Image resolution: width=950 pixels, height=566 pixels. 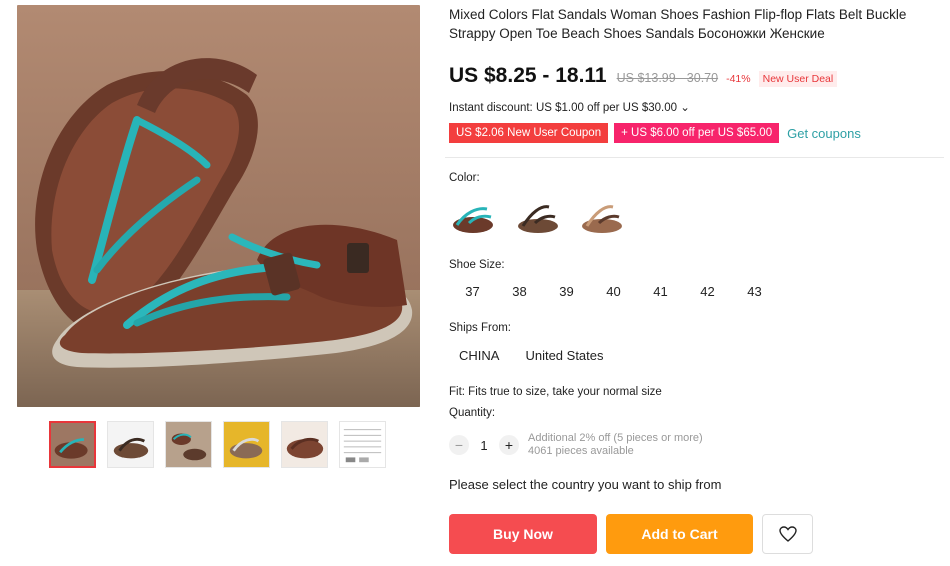 What do you see at coordinates (602, 218) in the screenshot?
I see `color-option-tan` at bounding box center [602, 218].